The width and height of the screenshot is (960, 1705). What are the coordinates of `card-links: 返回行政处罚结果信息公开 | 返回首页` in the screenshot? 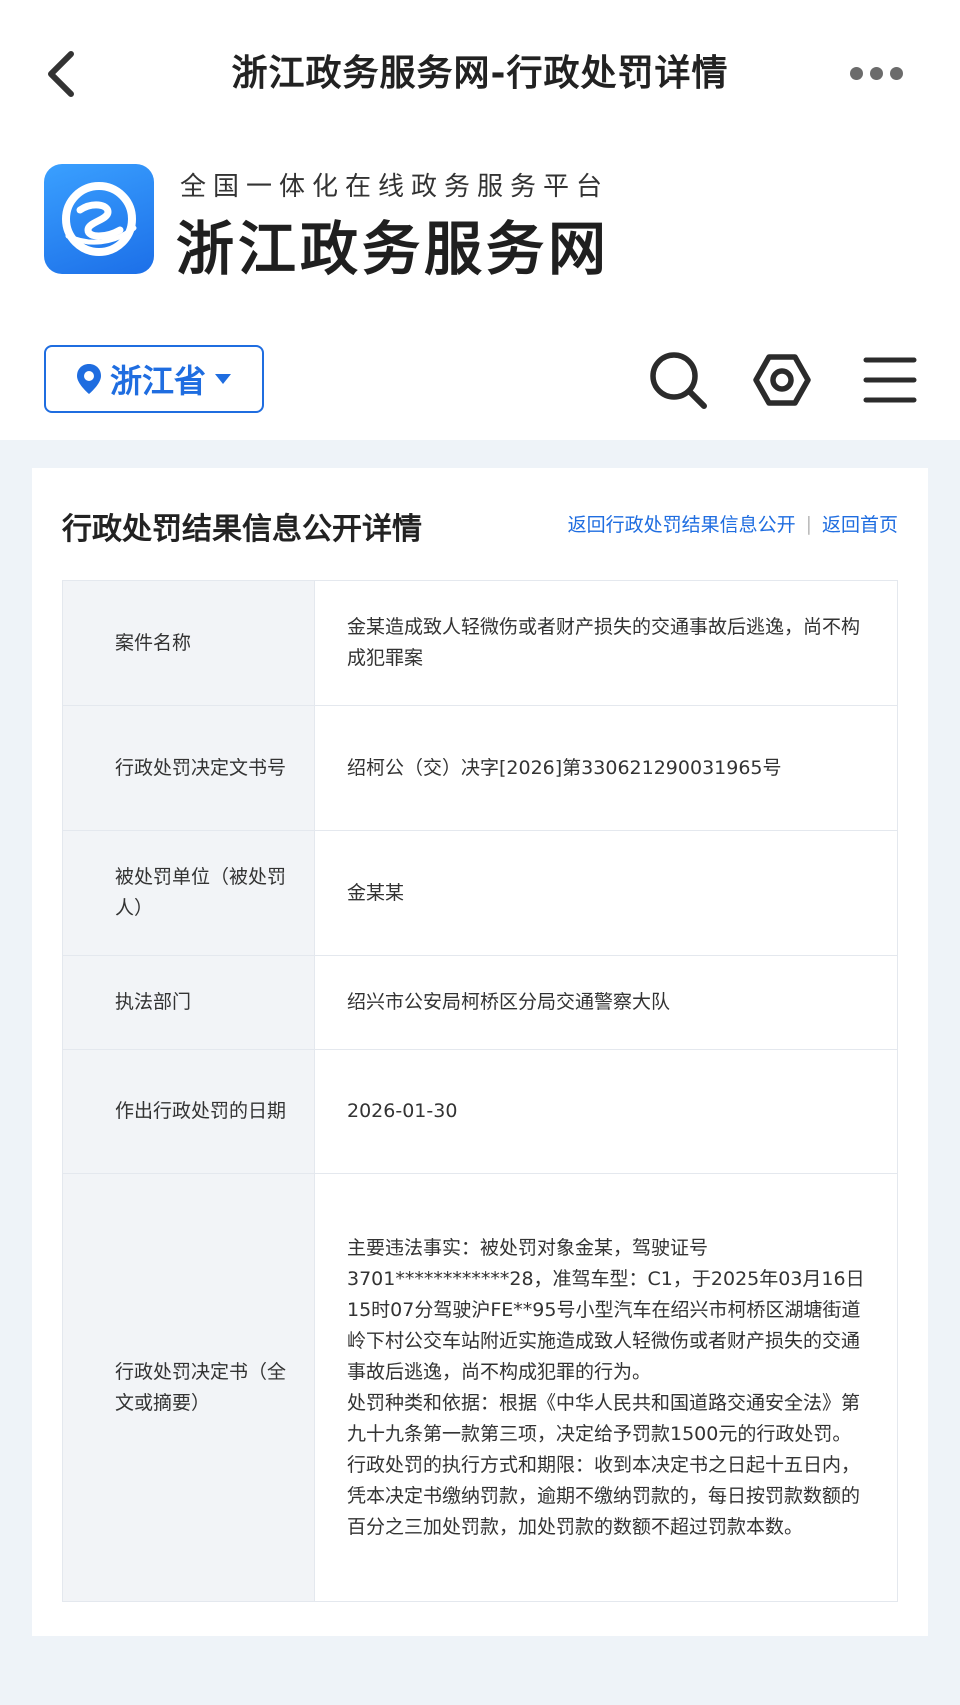 It's located at (733, 523).